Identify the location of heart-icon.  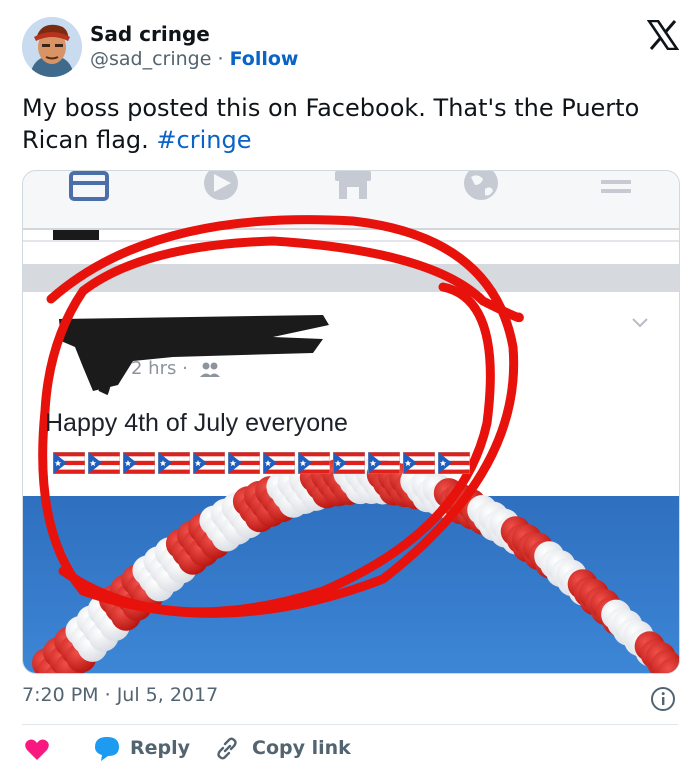
(37, 749).